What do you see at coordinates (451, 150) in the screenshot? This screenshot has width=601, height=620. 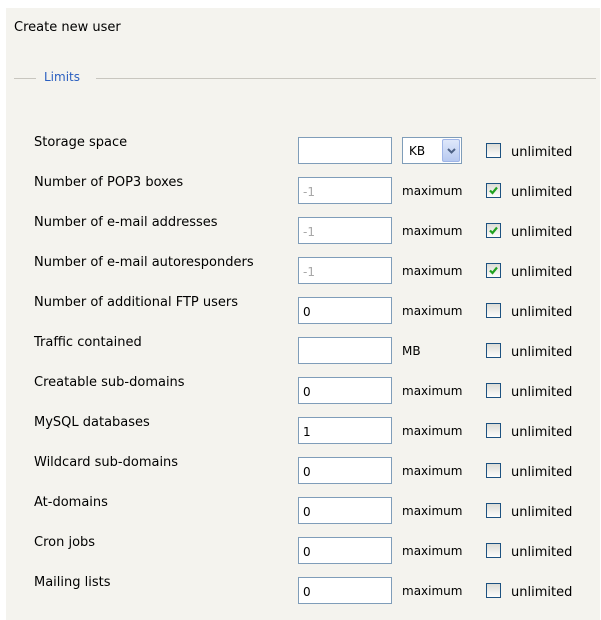 I see `chevron-down-icon` at bounding box center [451, 150].